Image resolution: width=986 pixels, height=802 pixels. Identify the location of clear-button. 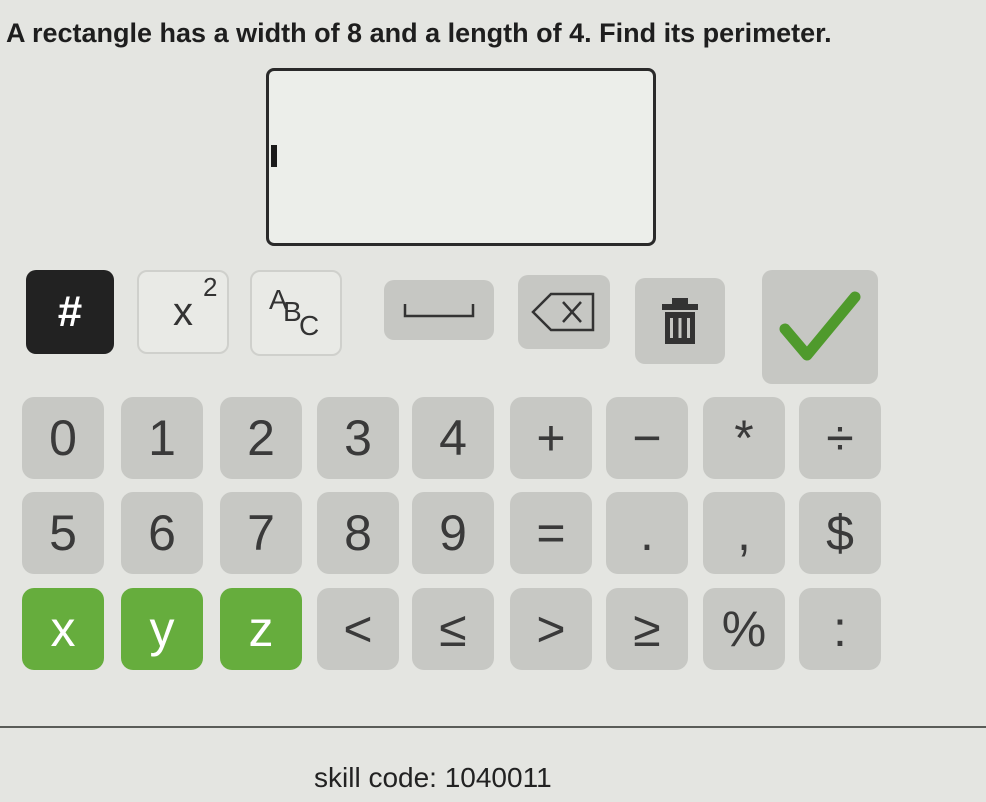
(680, 321).